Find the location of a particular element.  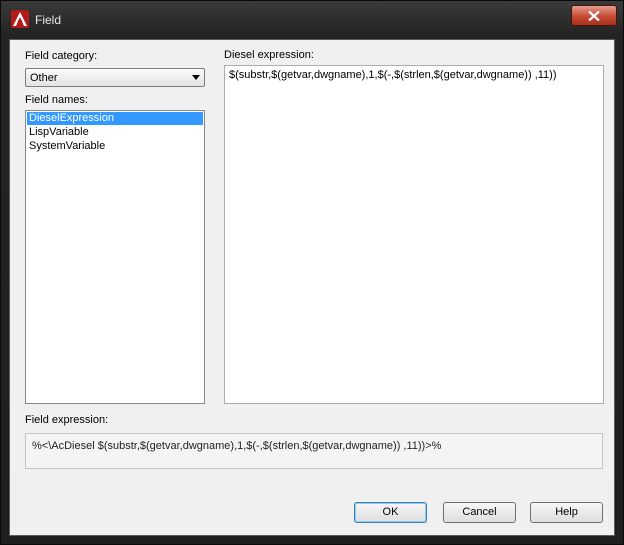

close-icon is located at coordinates (594, 16).